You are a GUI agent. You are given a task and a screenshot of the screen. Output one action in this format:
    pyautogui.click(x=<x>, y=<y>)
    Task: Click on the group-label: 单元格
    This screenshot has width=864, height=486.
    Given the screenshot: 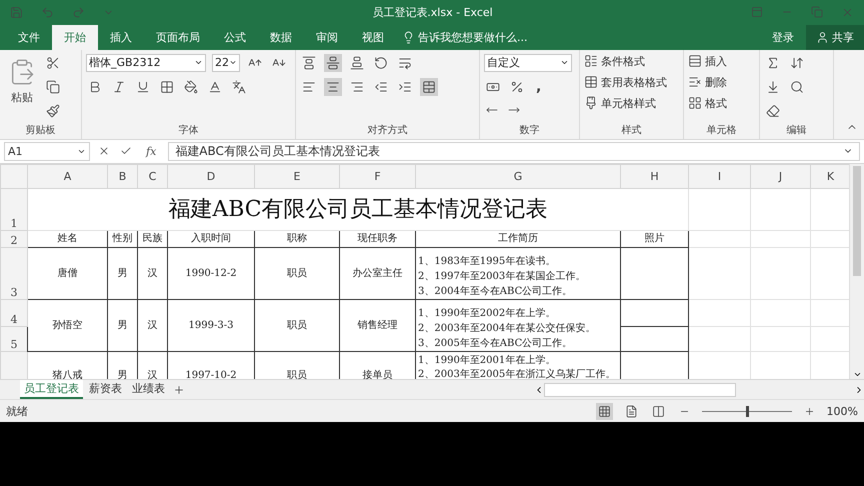 What is the action you would take?
    pyautogui.click(x=722, y=131)
    